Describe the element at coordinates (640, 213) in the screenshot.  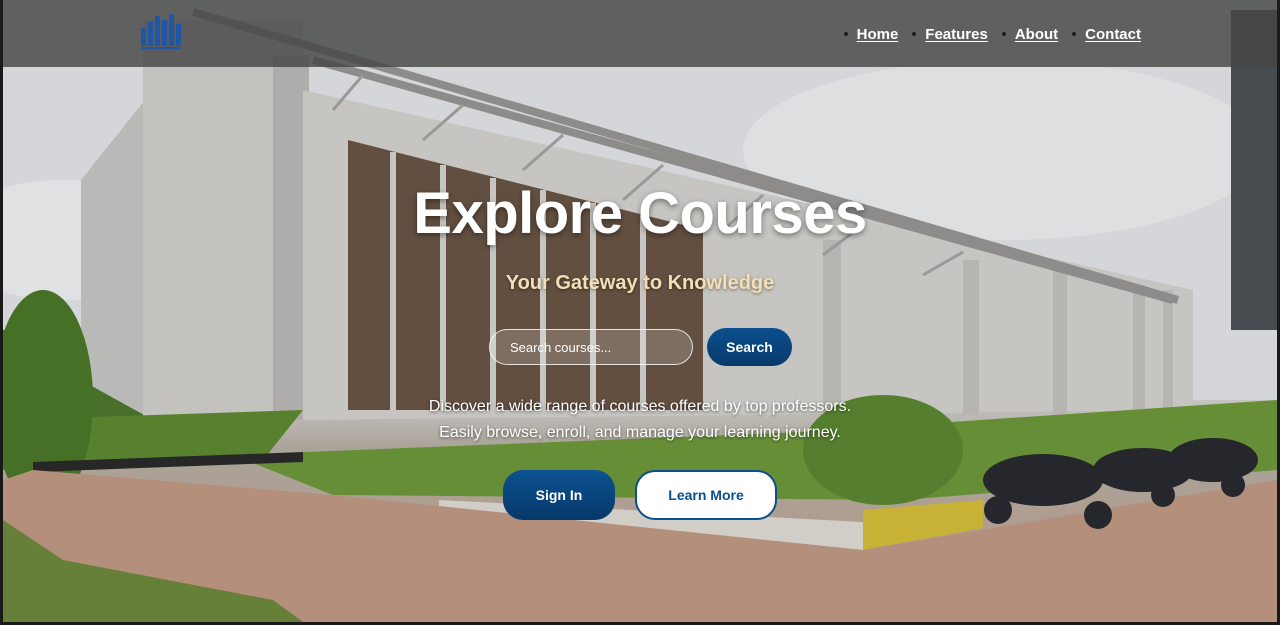
I see `hero-title: Explore Courses` at that location.